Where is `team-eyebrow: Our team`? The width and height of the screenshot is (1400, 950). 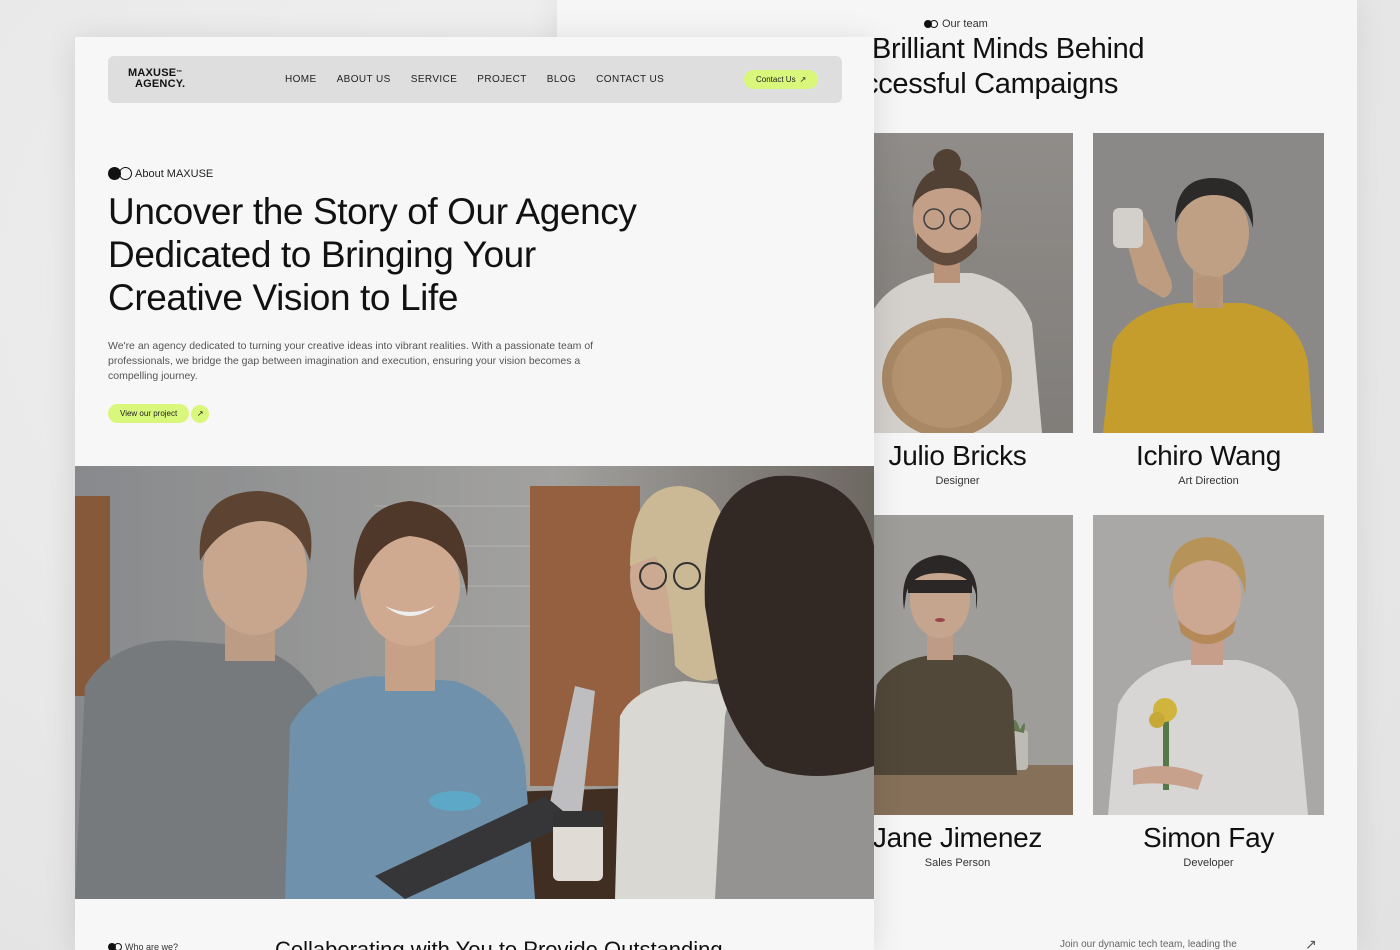
team-eyebrow: Our team is located at coordinates (956, 24).